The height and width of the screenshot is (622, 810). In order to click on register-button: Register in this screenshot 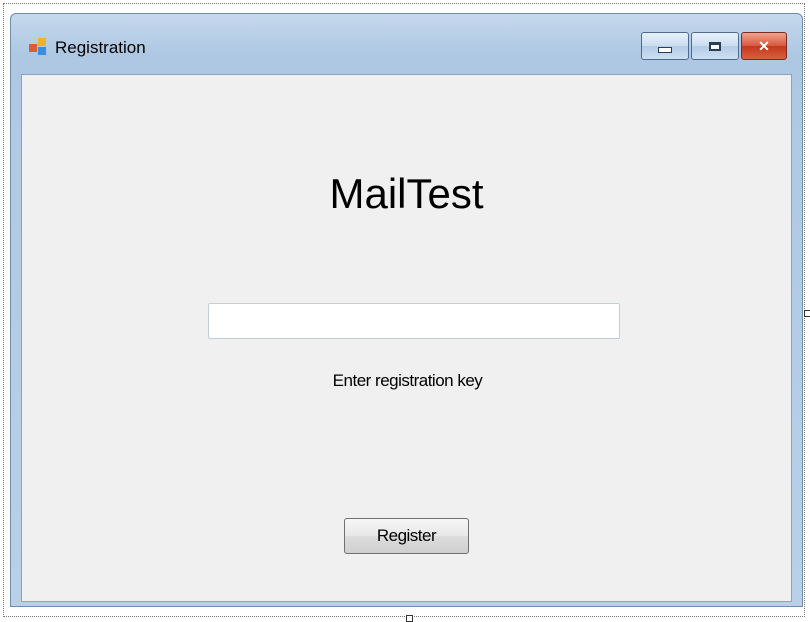, I will do `click(406, 536)`.